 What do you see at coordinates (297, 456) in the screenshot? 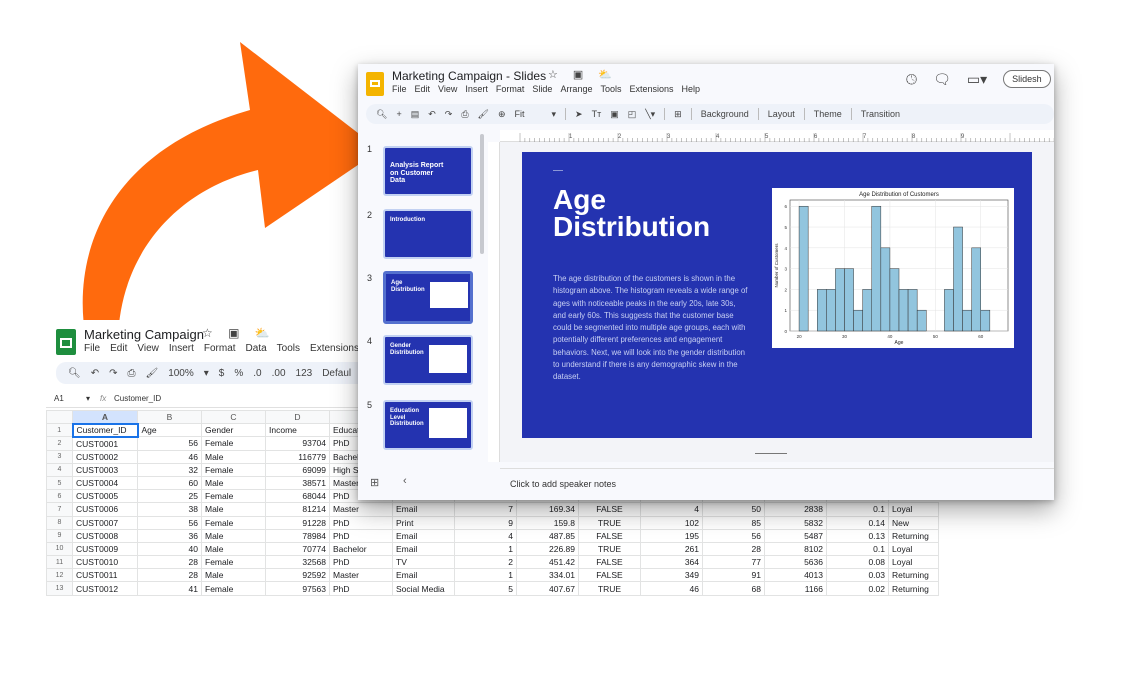
I see `table-cell: 116779` at bounding box center [297, 456].